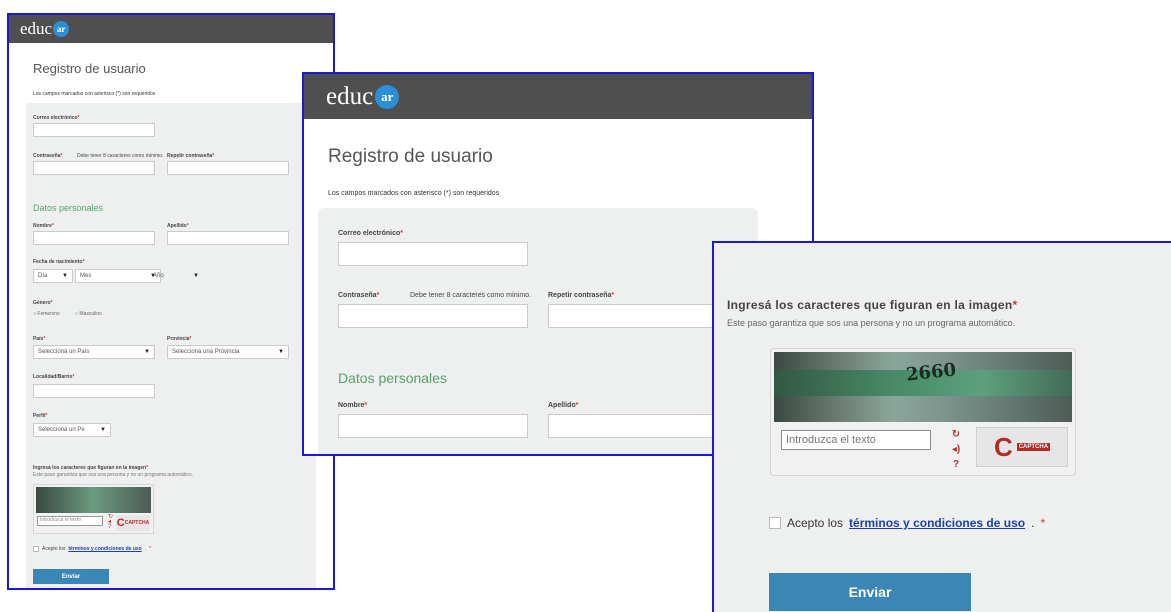 Image resolution: width=1171 pixels, height=612 pixels. I want to click on gender-label: Género*, so click(43, 303).